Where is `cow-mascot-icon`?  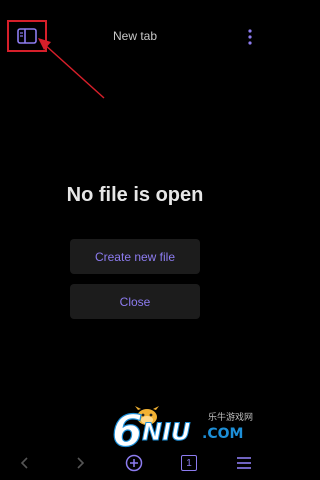 cow-mascot-icon is located at coordinates (147, 415).